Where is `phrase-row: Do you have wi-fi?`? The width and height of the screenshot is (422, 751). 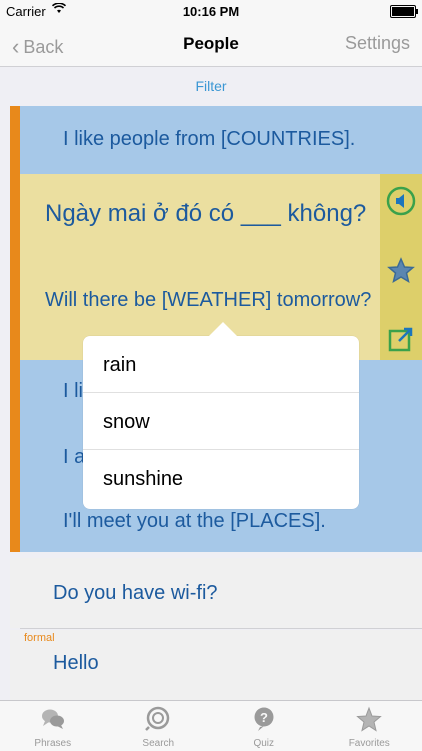
phrase-row: Do you have wi-fi? is located at coordinates (216, 593).